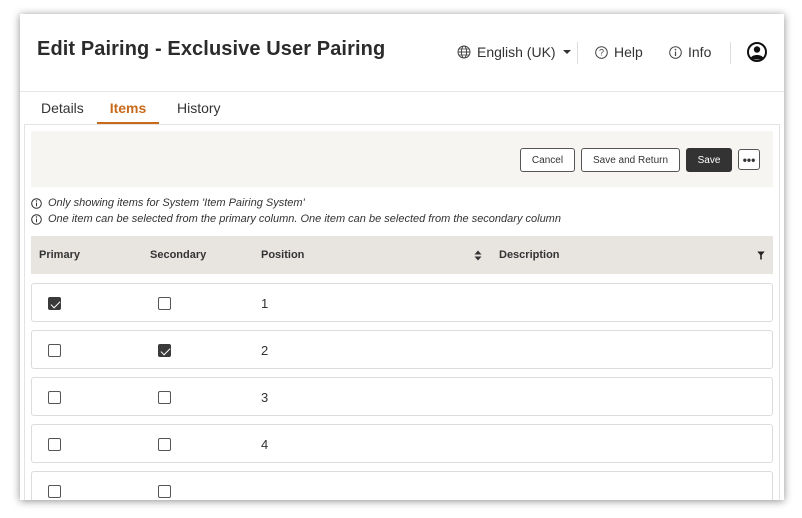 This screenshot has height=518, width=802. What do you see at coordinates (566, 52) in the screenshot?
I see `caret-down-icon` at bounding box center [566, 52].